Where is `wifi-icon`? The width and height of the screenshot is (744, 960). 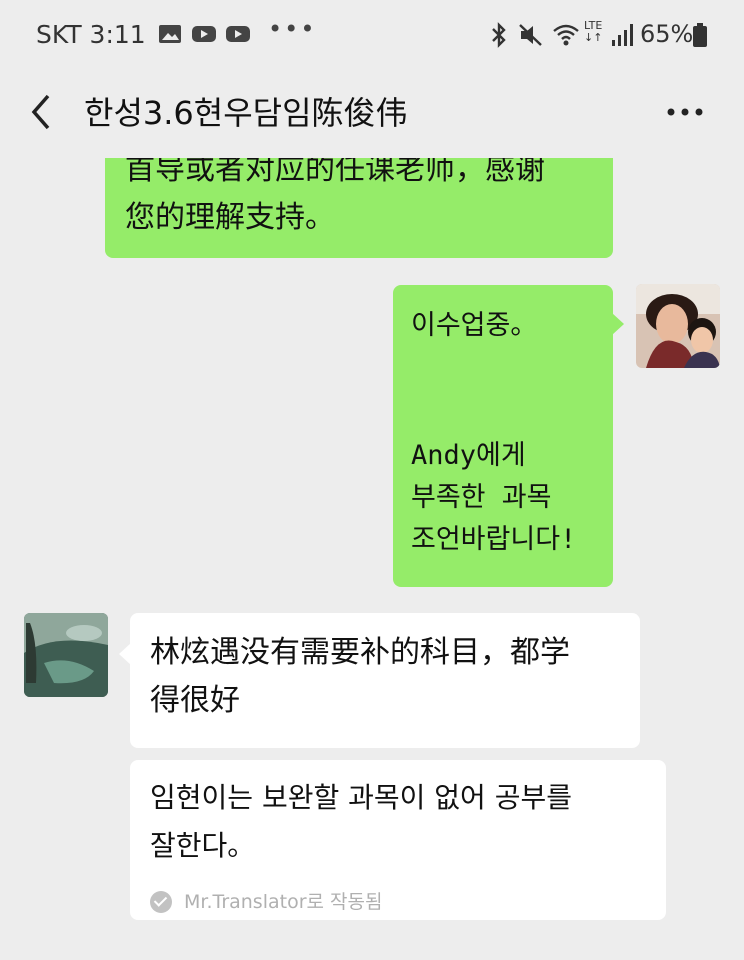
wifi-icon is located at coordinates (566, 35).